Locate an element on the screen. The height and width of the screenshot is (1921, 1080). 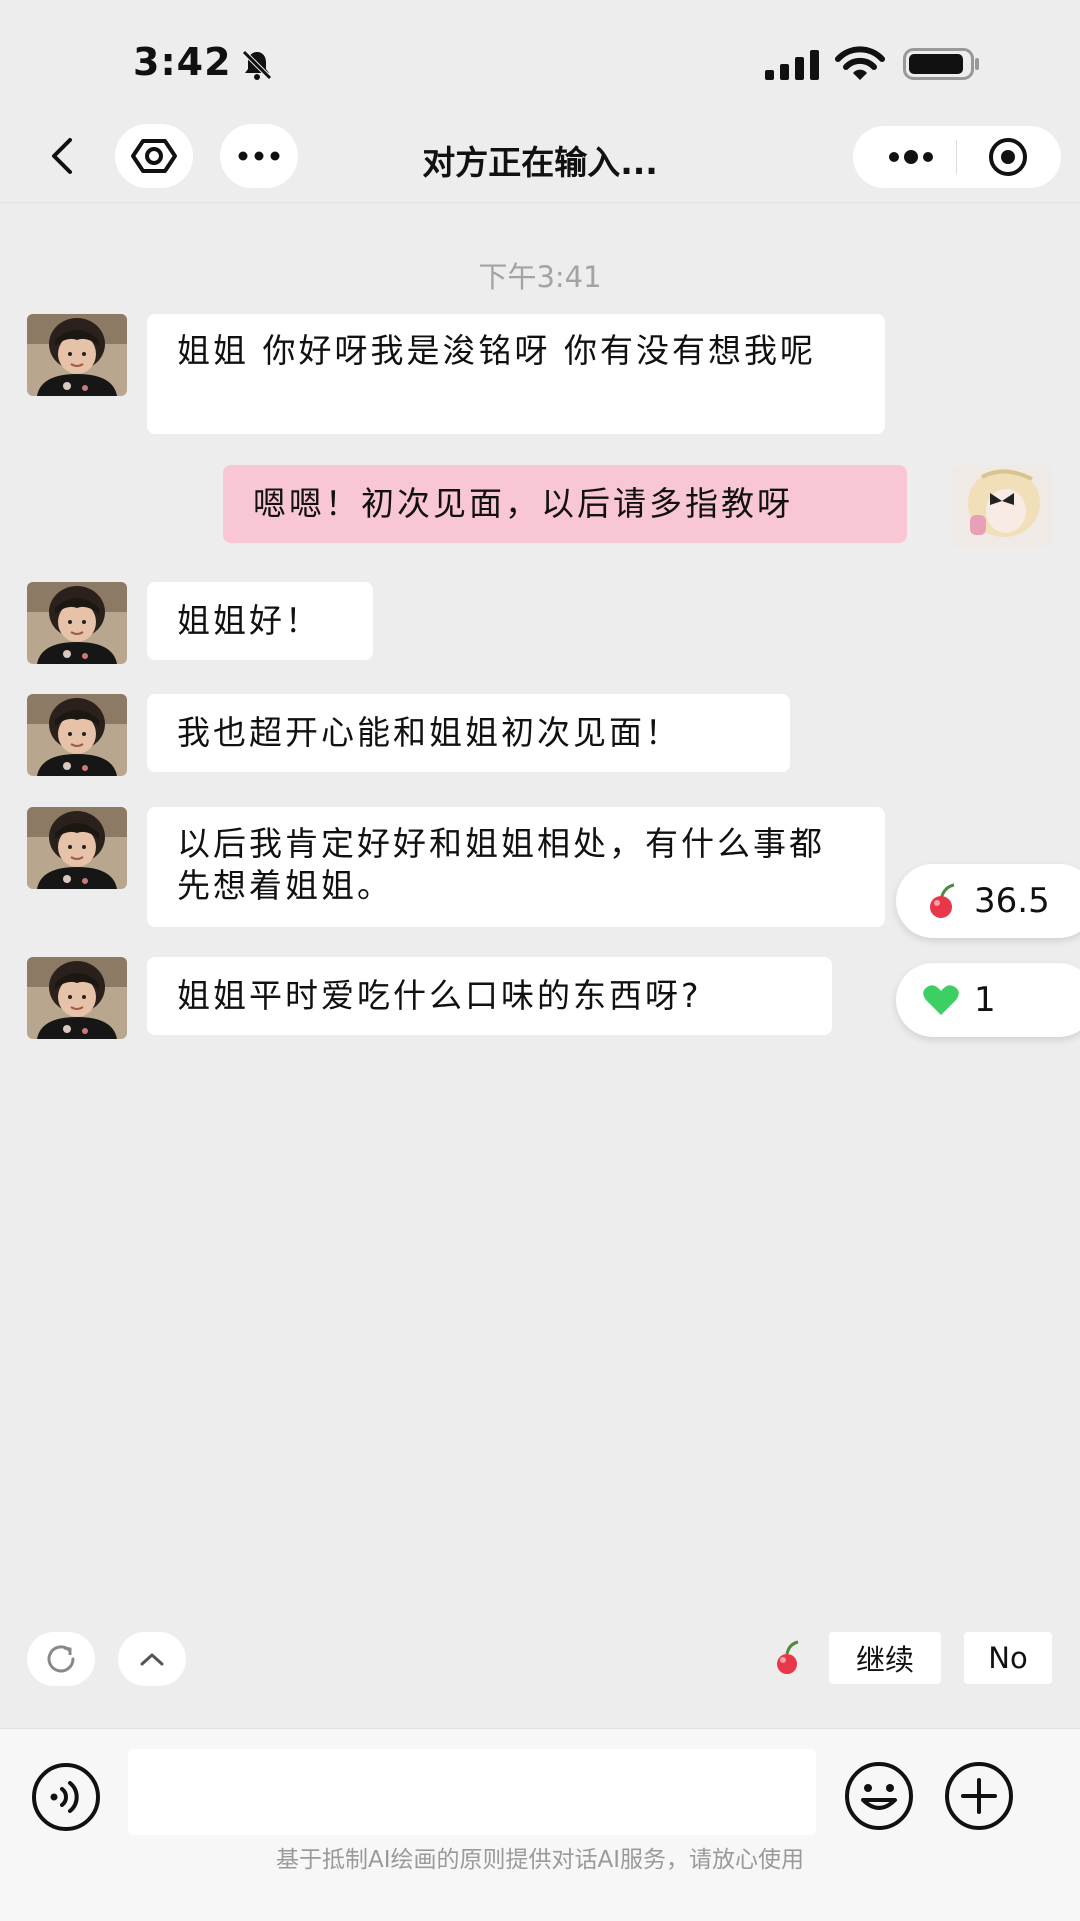
battery-icon is located at coordinates (941, 64).